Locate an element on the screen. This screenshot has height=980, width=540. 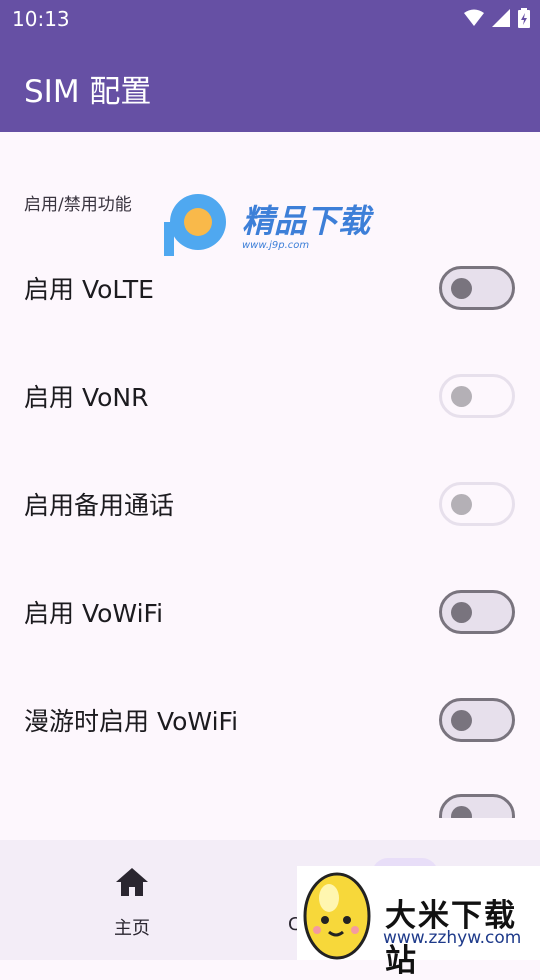
egg-mascot-icon is located at coordinates (337, 916).